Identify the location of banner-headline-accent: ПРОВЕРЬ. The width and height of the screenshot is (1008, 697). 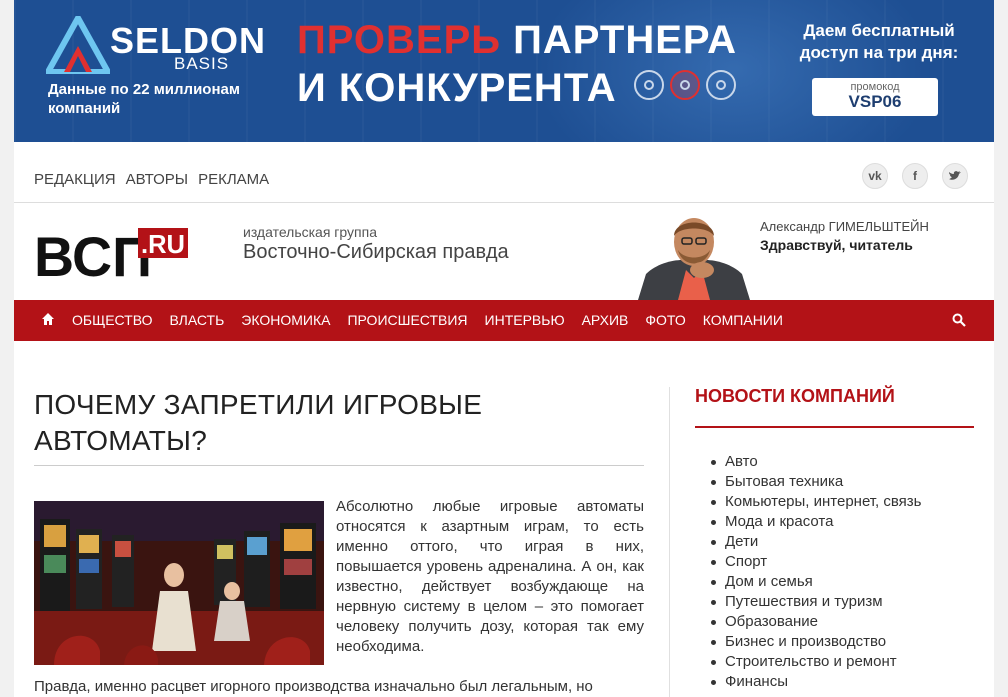
(399, 40).